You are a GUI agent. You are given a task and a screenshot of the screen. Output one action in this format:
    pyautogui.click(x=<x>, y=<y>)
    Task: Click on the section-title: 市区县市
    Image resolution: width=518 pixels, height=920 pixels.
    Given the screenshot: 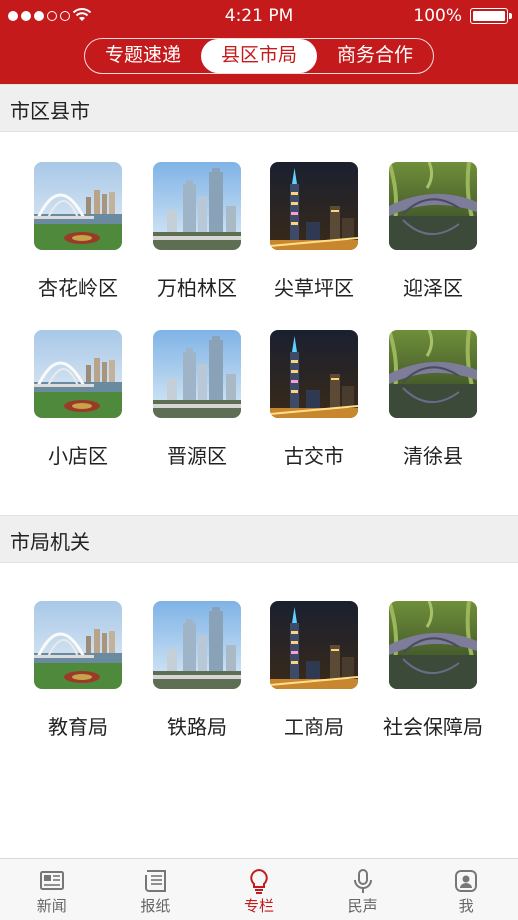 What is the action you would take?
    pyautogui.click(x=50, y=111)
    